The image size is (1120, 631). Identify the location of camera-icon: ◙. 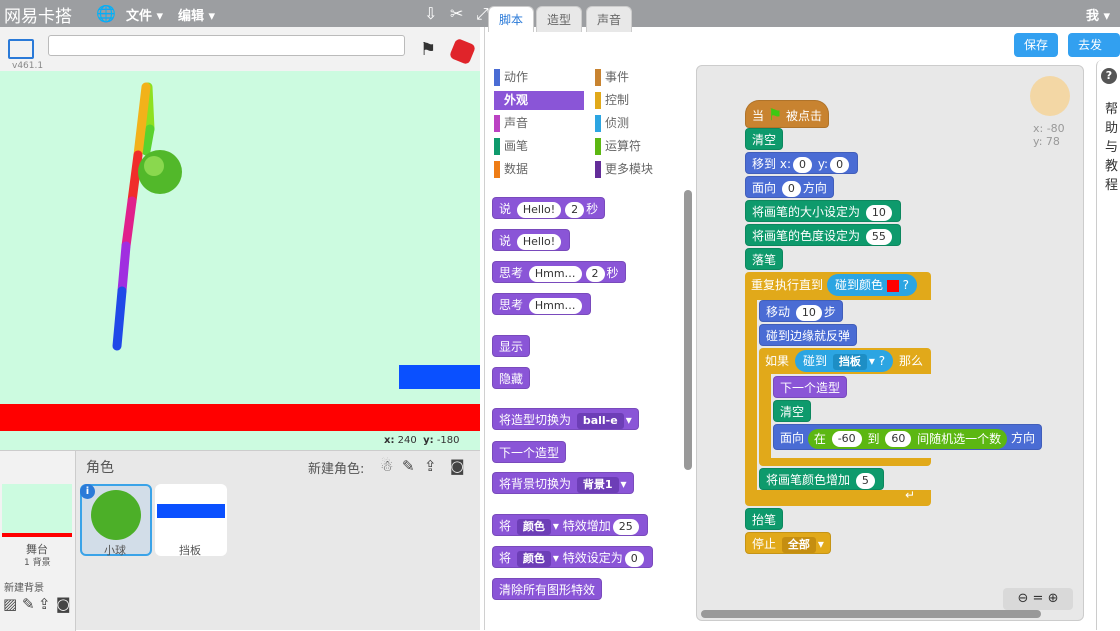
(457, 466).